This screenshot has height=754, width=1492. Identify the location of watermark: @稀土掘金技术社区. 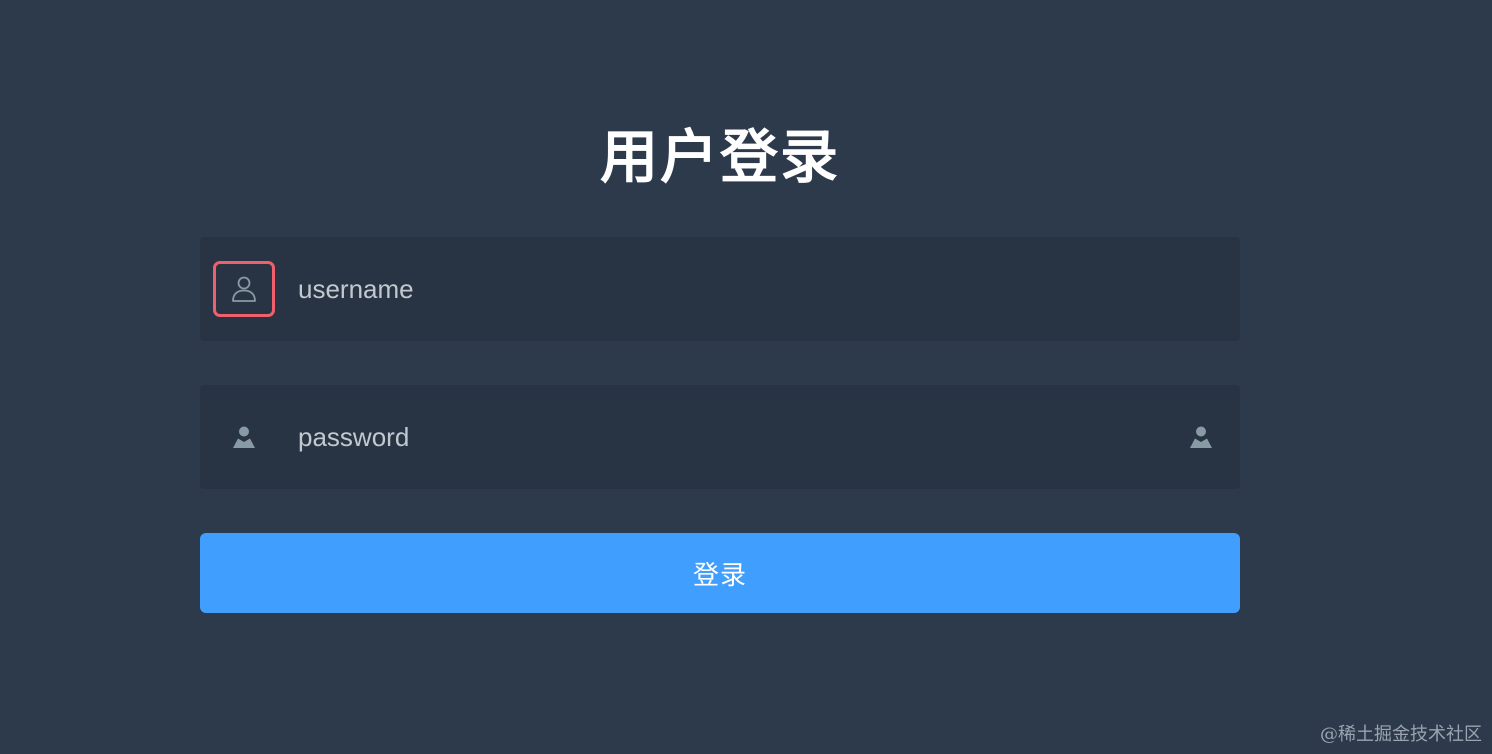
(1401, 734).